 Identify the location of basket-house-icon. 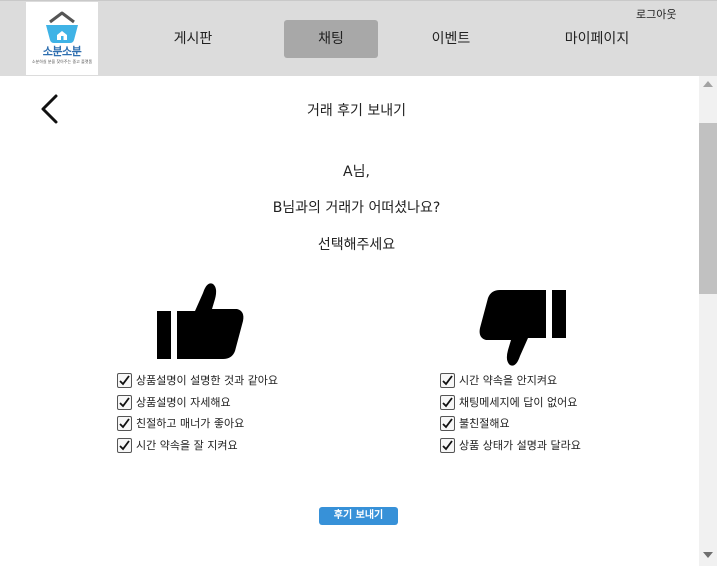
(62, 27).